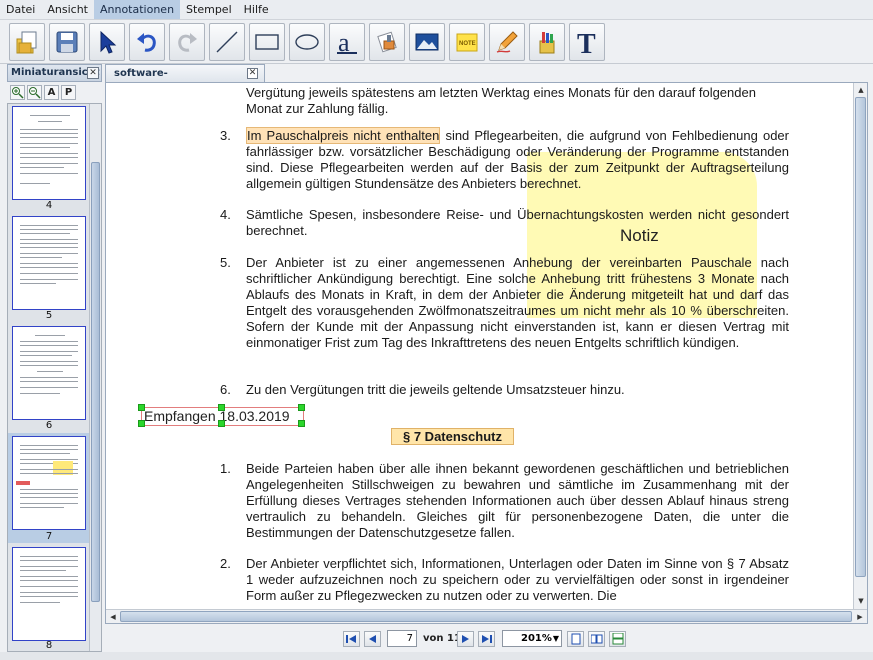  I want to click on thumbnail-page-5: 5, so click(49, 268).